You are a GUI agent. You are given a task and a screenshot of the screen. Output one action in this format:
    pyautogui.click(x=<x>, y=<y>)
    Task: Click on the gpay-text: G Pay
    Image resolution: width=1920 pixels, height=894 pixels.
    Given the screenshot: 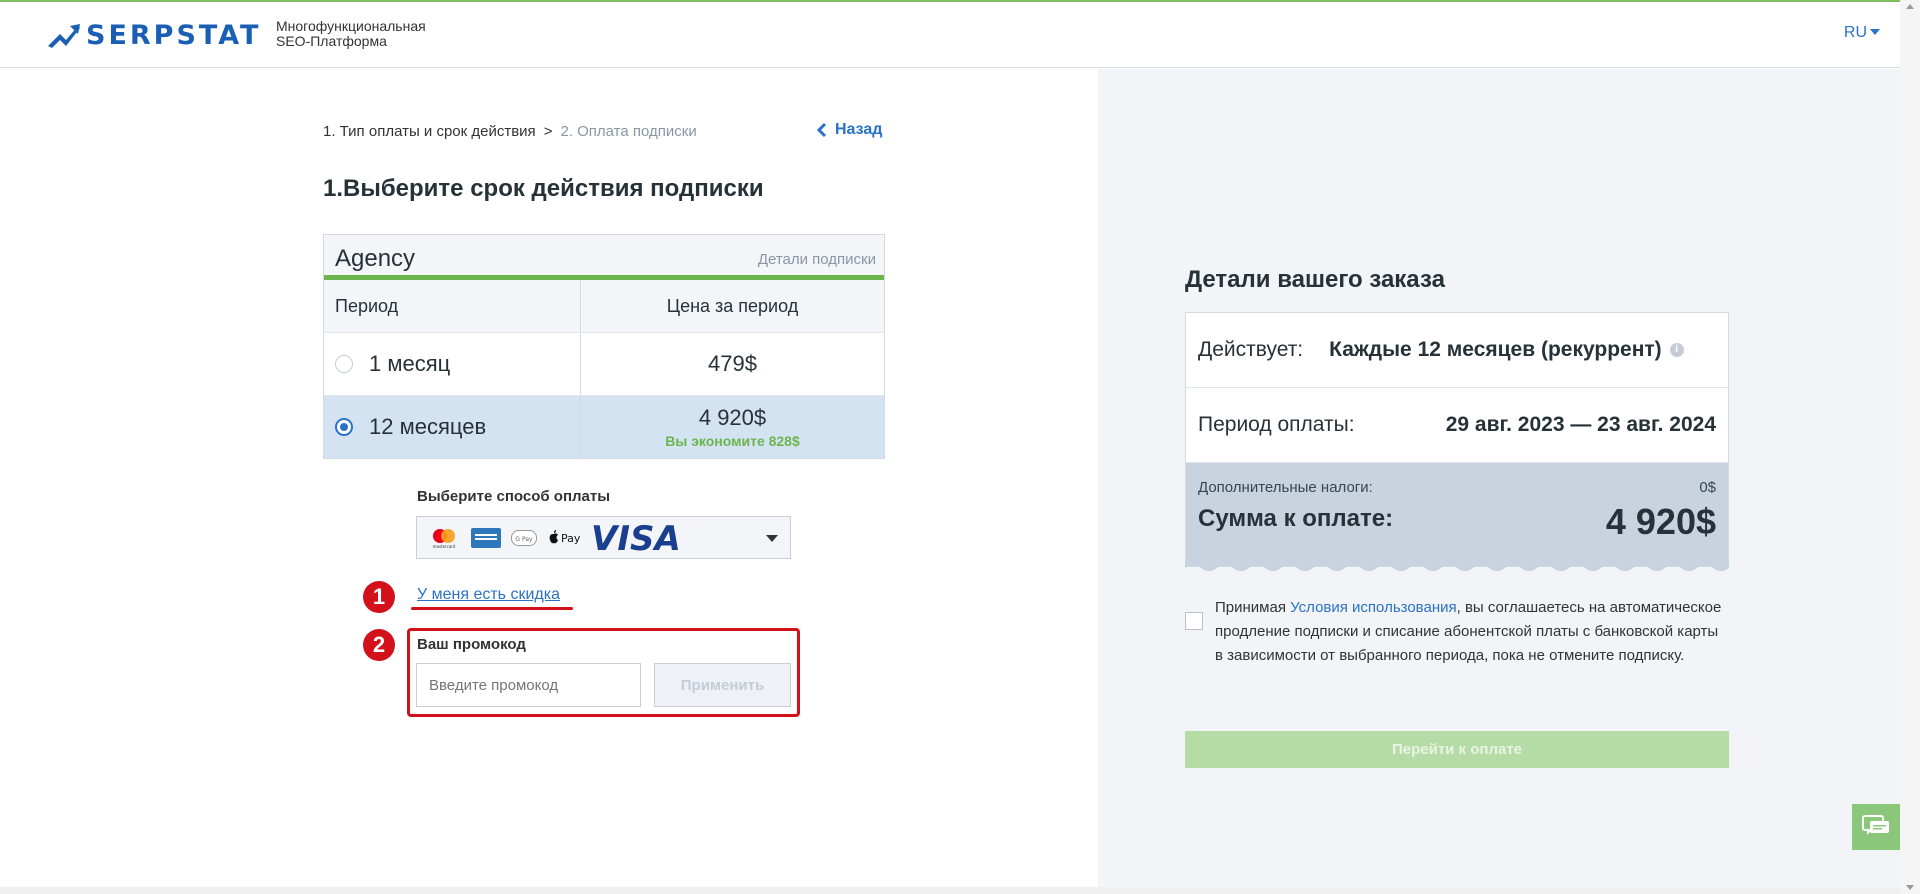 What is the action you would take?
    pyautogui.click(x=524, y=539)
    